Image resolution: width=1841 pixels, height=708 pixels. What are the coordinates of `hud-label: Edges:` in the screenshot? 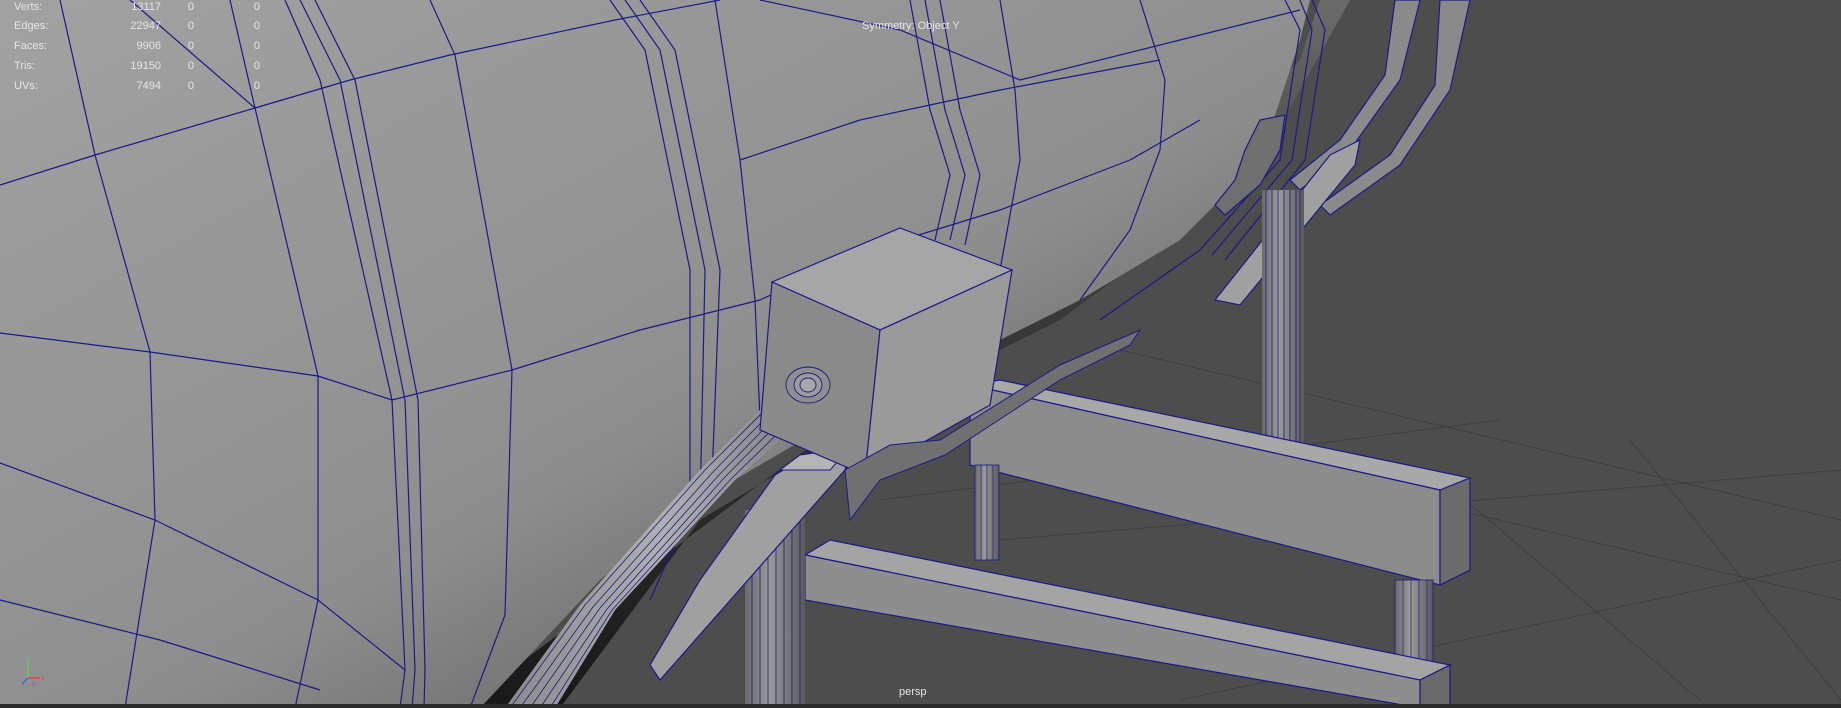 It's located at (31, 26).